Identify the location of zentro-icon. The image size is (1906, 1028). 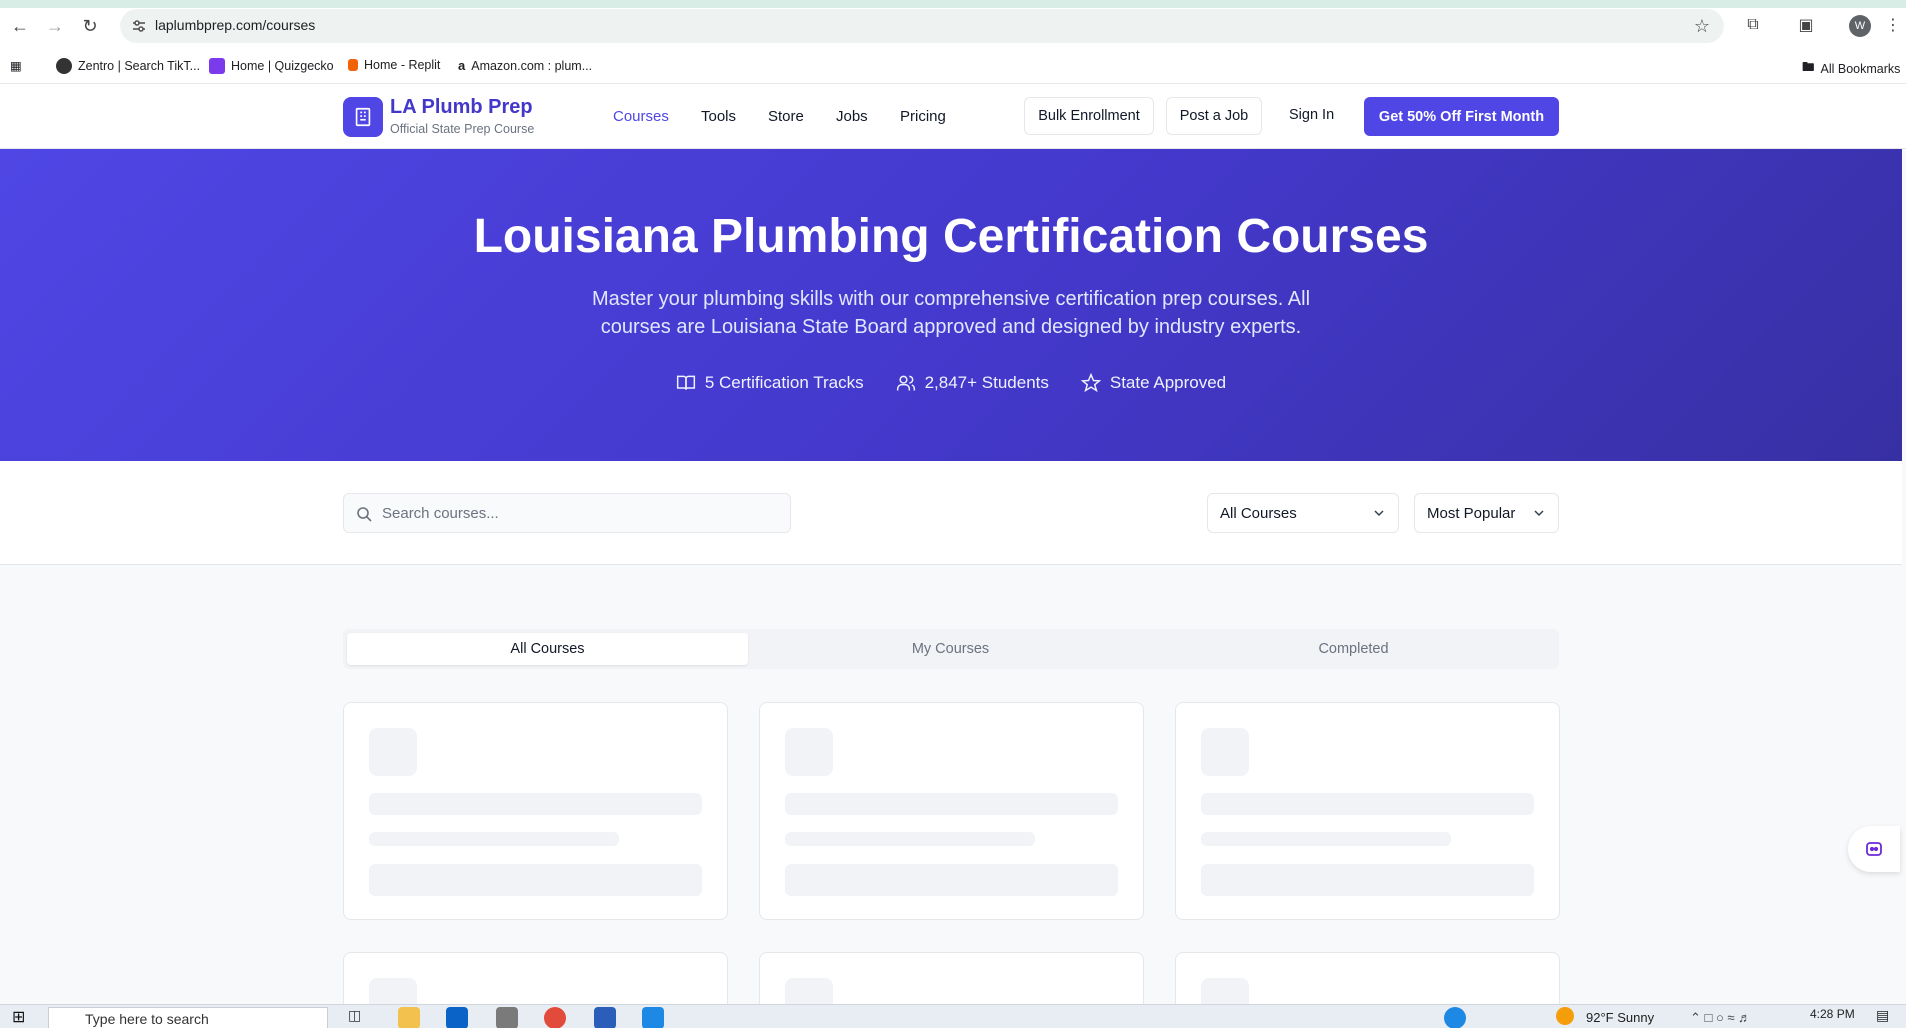
(64, 66).